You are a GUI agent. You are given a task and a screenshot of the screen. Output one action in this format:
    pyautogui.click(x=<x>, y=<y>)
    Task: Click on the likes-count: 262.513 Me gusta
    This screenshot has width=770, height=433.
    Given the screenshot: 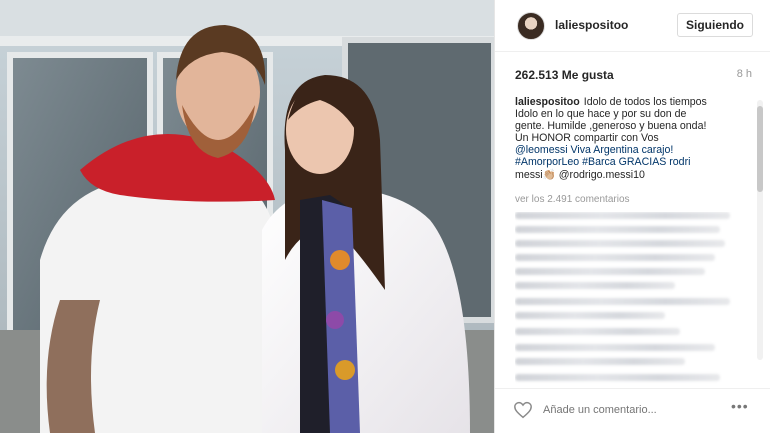 What is the action you would take?
    pyautogui.click(x=564, y=75)
    